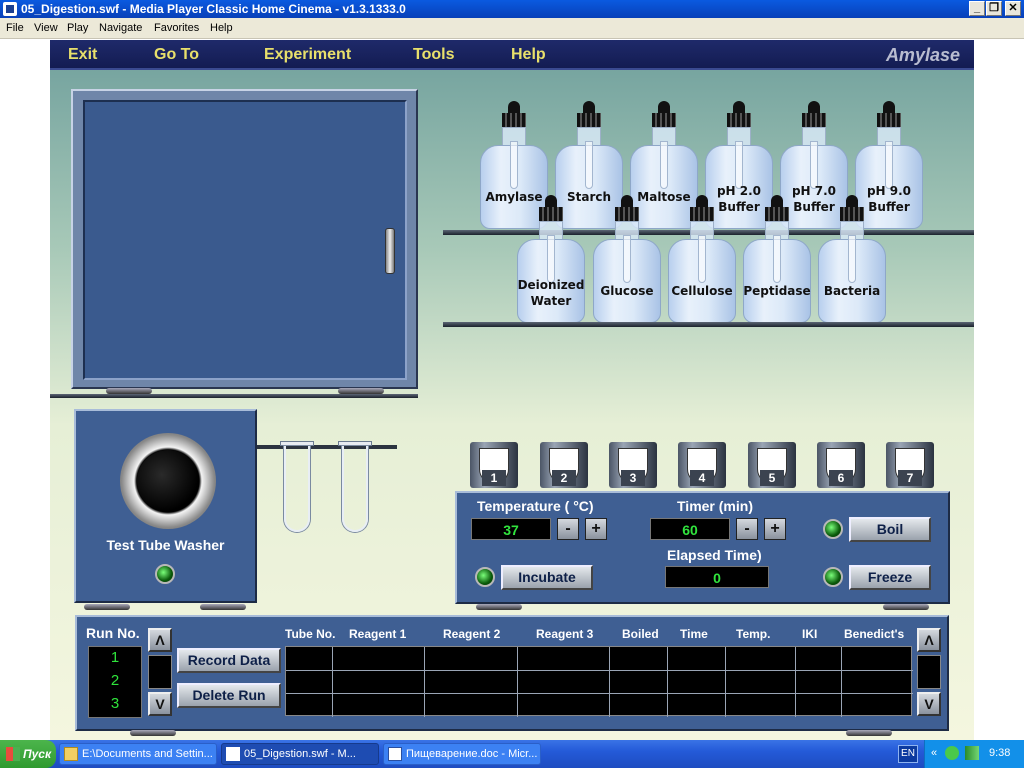 The height and width of the screenshot is (768, 1024). Describe the element at coordinates (929, 704) in the screenshot. I see `table-scroll-down-button: V` at that location.